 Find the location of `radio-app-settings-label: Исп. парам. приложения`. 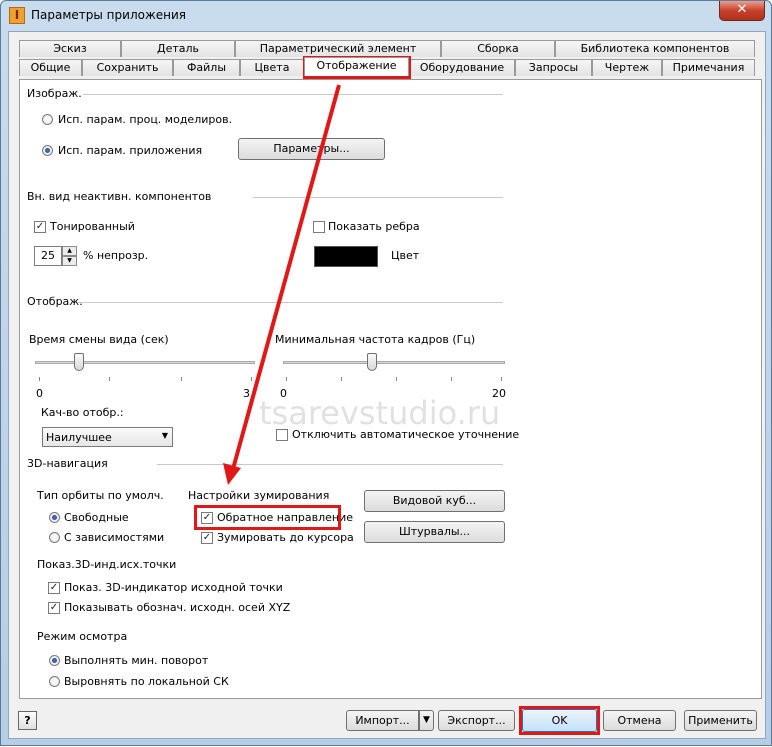

radio-app-settings-label: Исп. парам. приложения is located at coordinates (130, 150).